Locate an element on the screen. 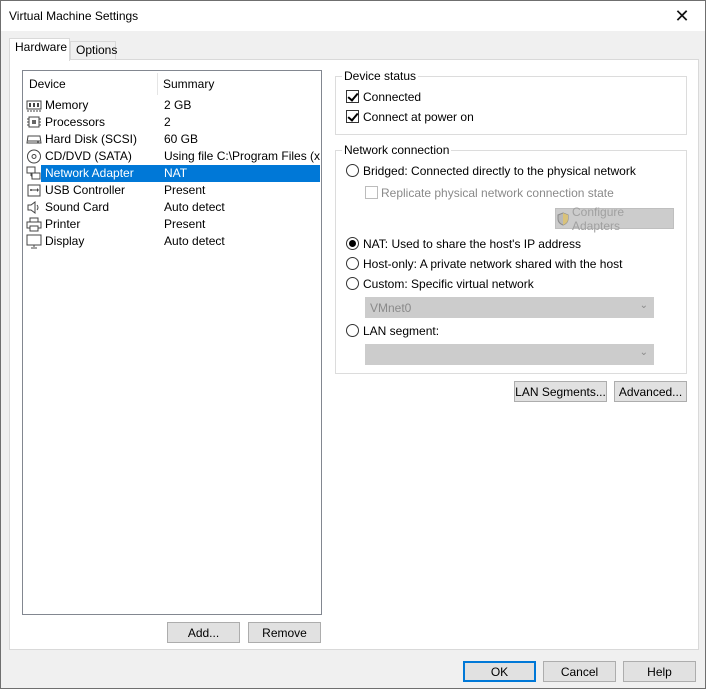 The width and height of the screenshot is (706, 689). device-row-usb-controller: USB Controller Present is located at coordinates (173, 190).